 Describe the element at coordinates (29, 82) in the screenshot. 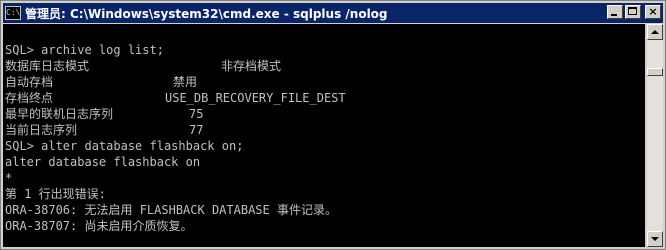

I see `line-label: 自动存档` at that location.